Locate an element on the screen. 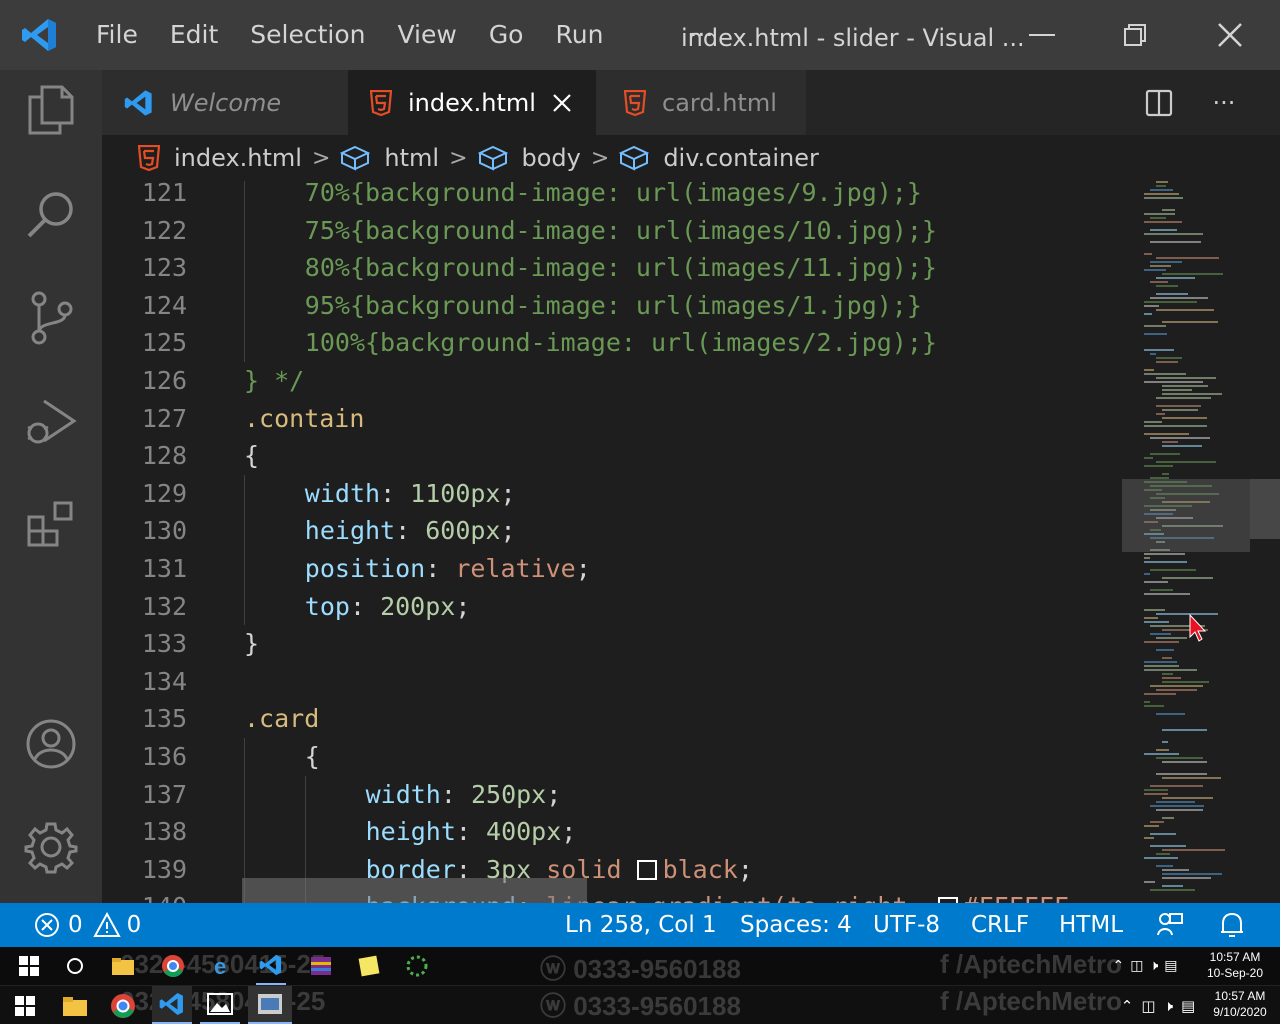 Image resolution: width=1280 pixels, height=1024 pixels. line-ending: CRLF is located at coordinates (1000, 925).